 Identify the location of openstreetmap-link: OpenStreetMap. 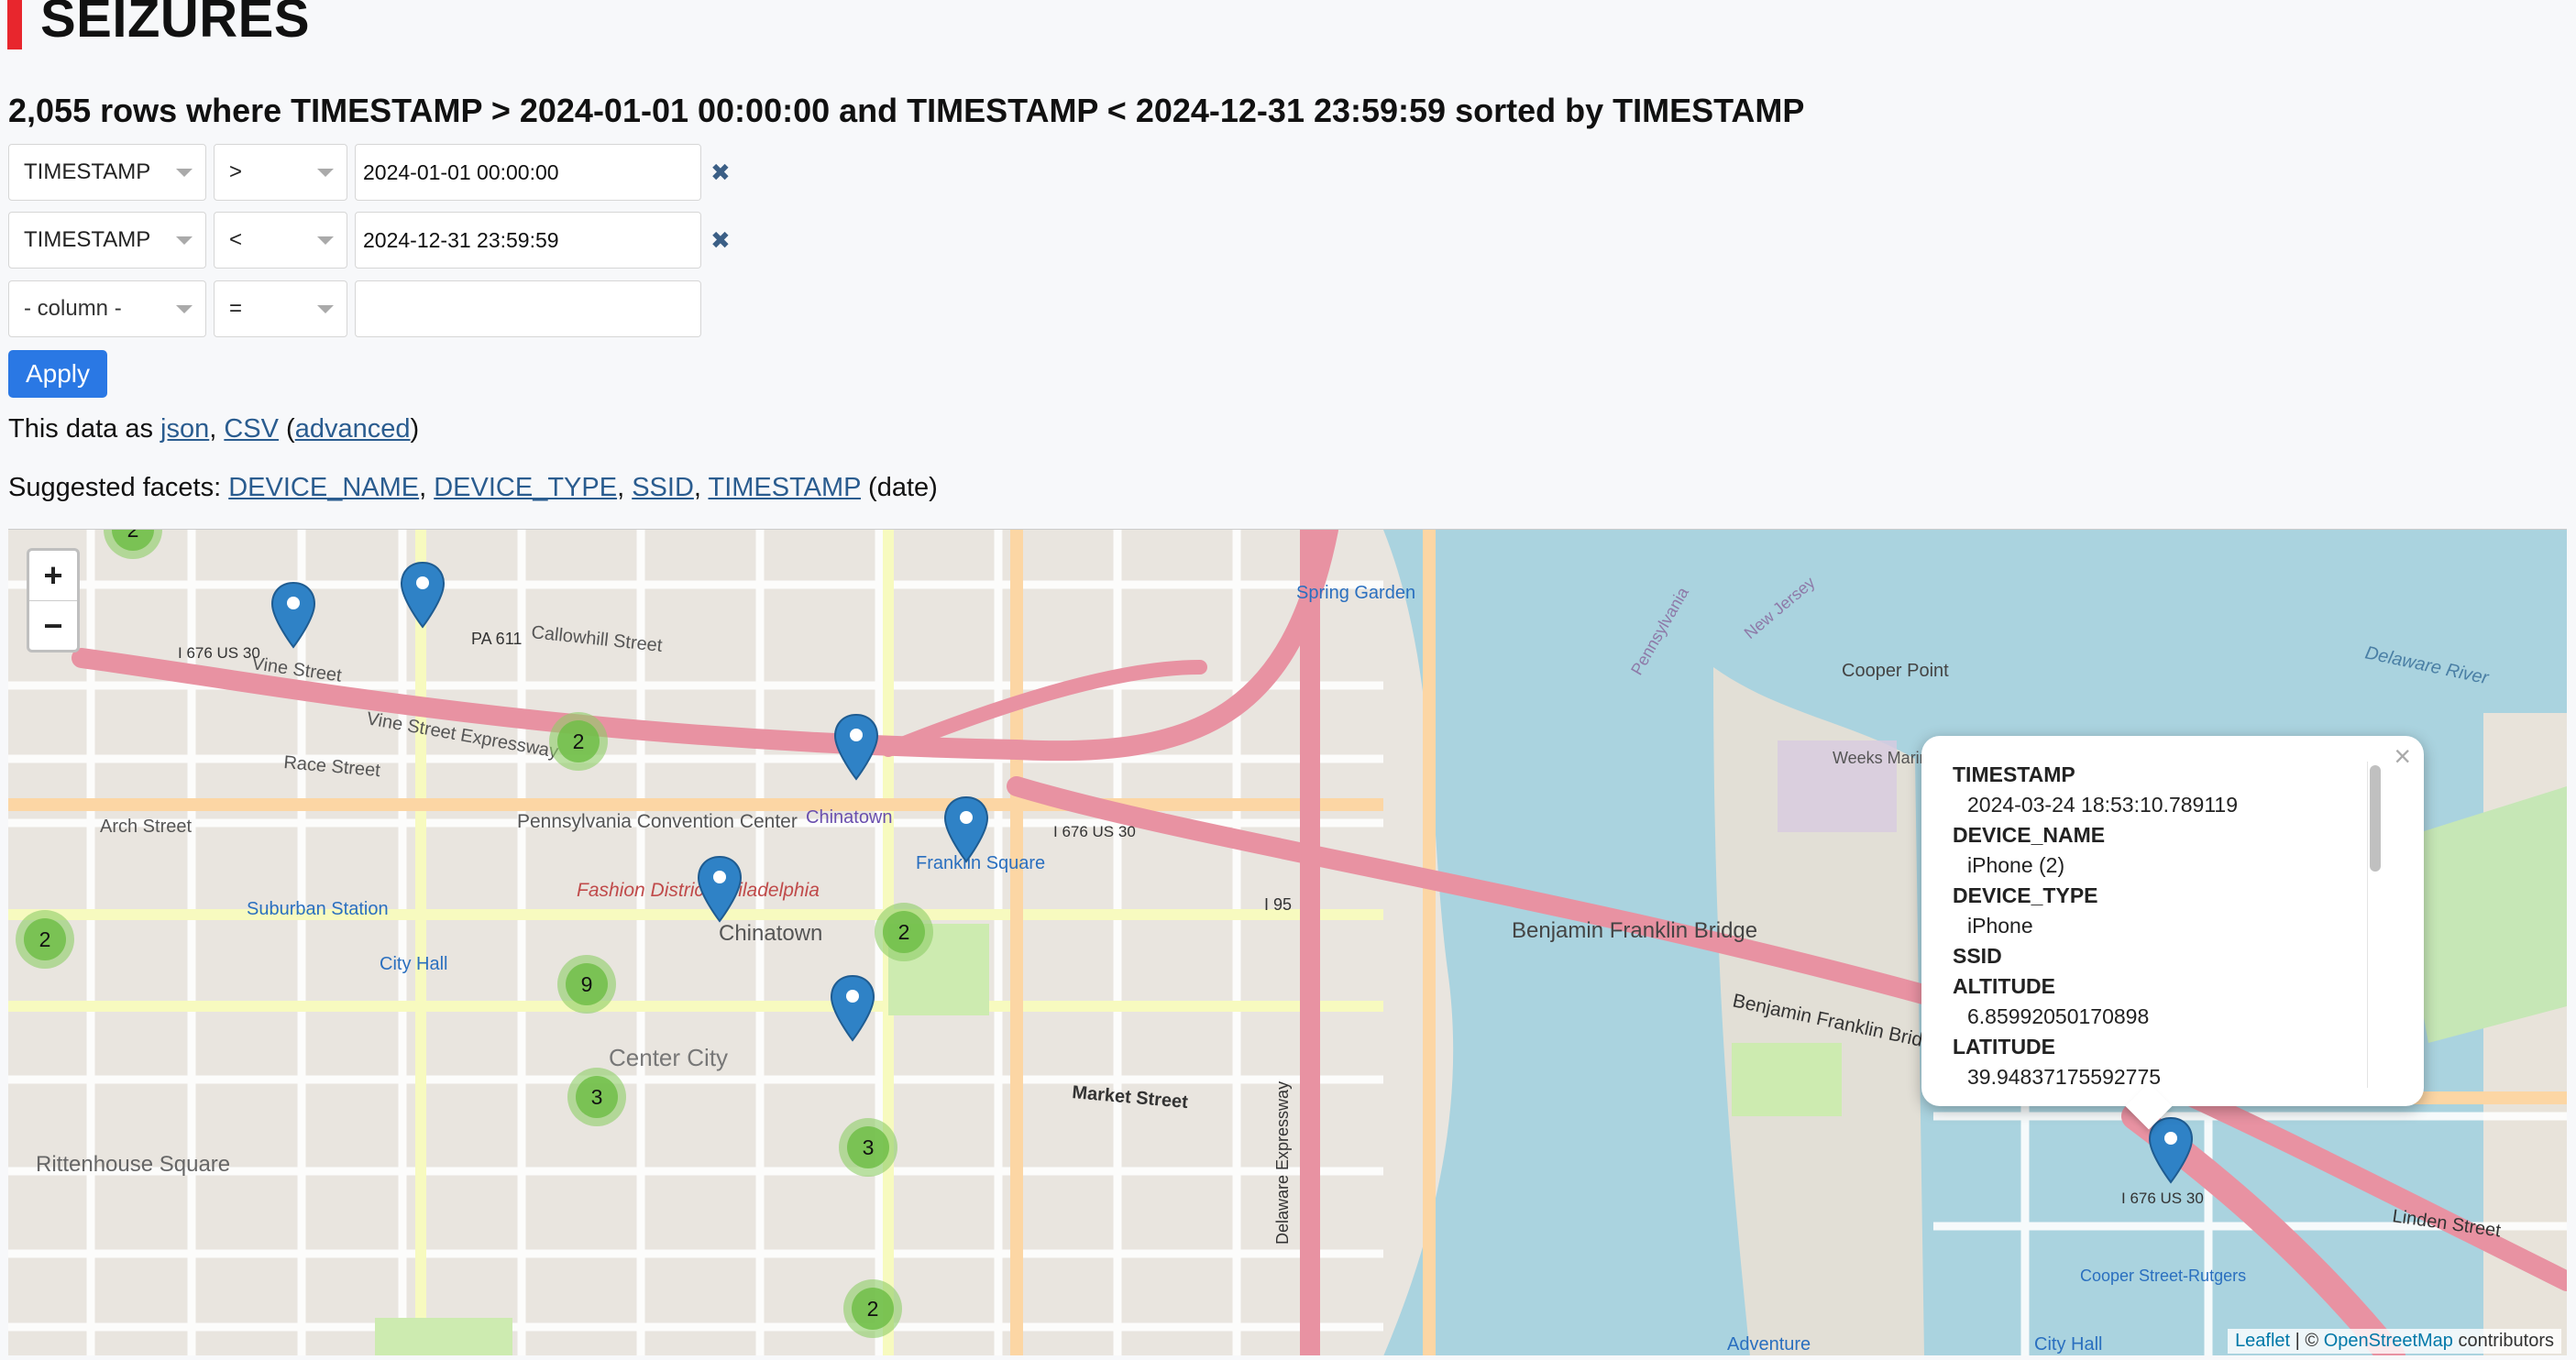
(2388, 1341).